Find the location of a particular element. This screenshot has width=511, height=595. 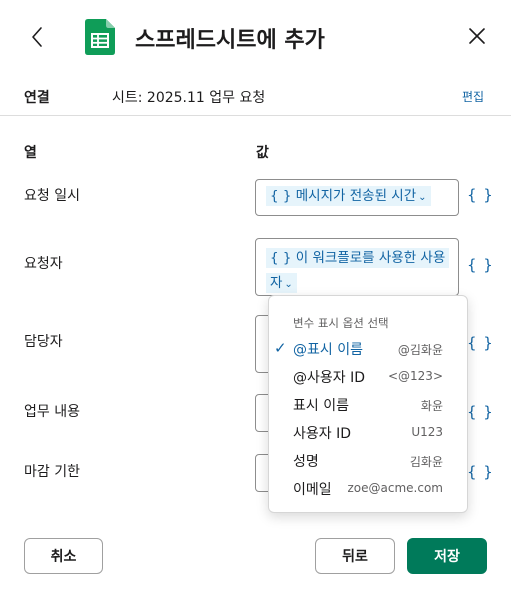

google-sheets-icon is located at coordinates (100, 37).